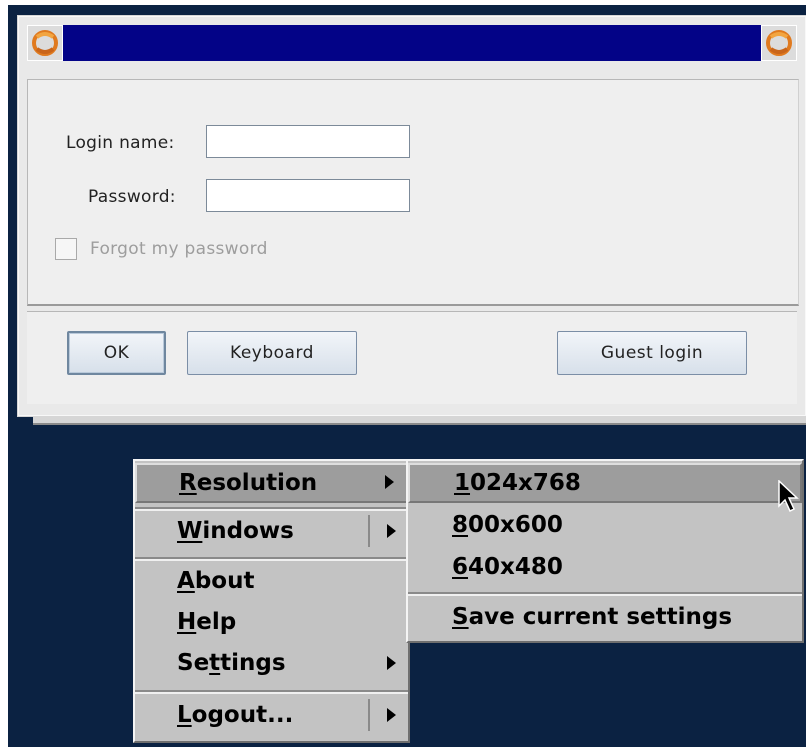 This screenshot has height=747, width=806. I want to click on password-label: Password:, so click(132, 197).